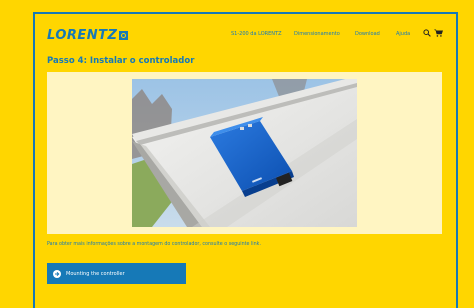 This screenshot has width=474, height=308. I want to click on logo-text: LORENTZ, so click(82, 35).